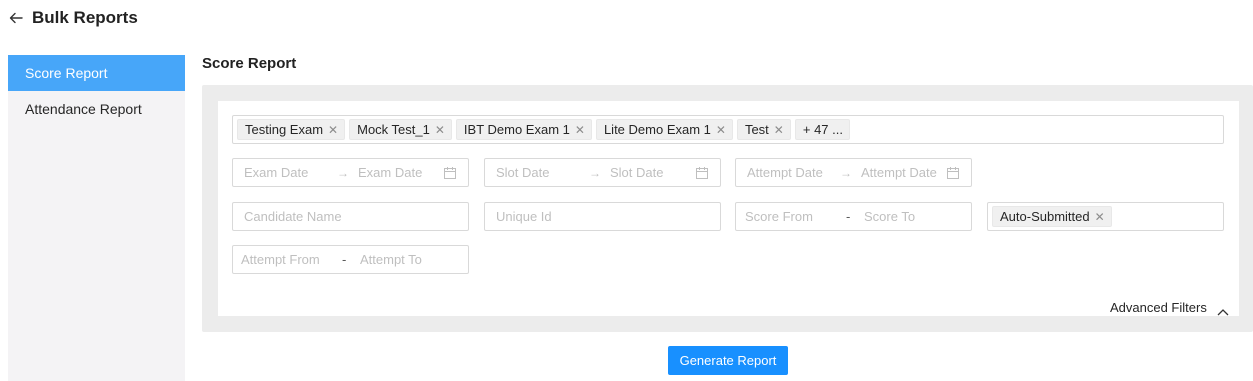 This screenshot has height=381, width=1253. Describe the element at coordinates (899, 172) in the screenshot. I see `attempt-date-end: Attempt Date` at that location.